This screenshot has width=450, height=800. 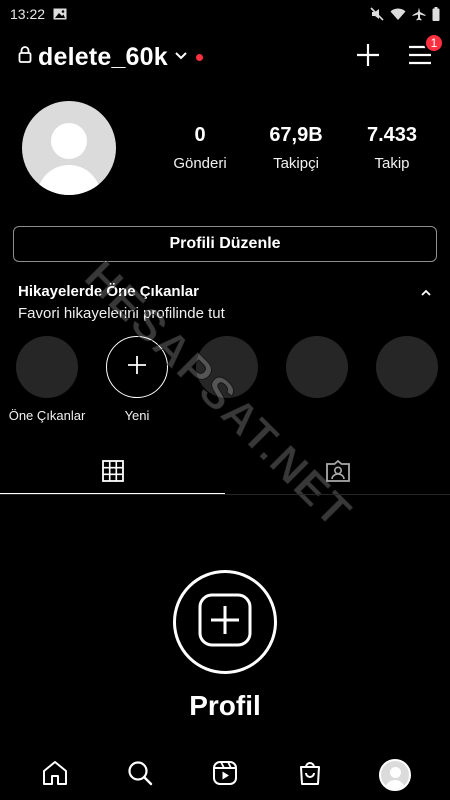 I want to click on nav-profile, so click(x=395, y=775).